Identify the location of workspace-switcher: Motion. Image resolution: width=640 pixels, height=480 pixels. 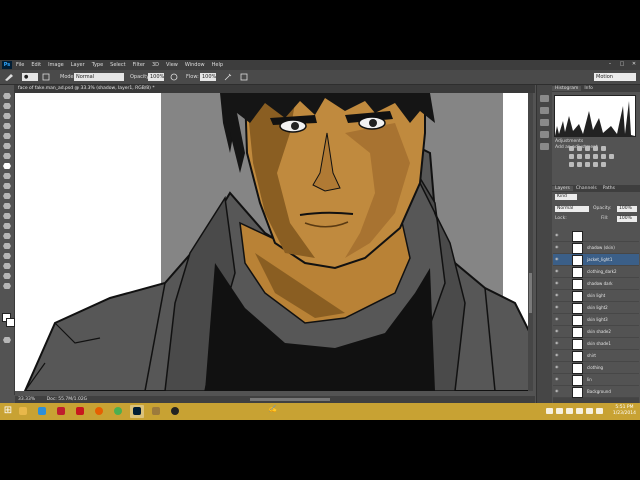
(615, 77).